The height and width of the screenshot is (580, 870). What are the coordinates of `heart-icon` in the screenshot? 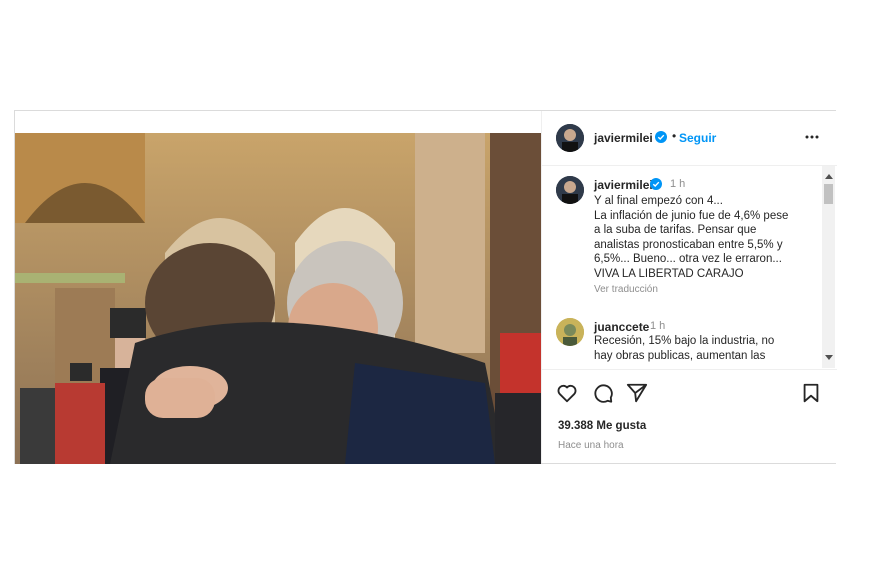 It's located at (567, 393).